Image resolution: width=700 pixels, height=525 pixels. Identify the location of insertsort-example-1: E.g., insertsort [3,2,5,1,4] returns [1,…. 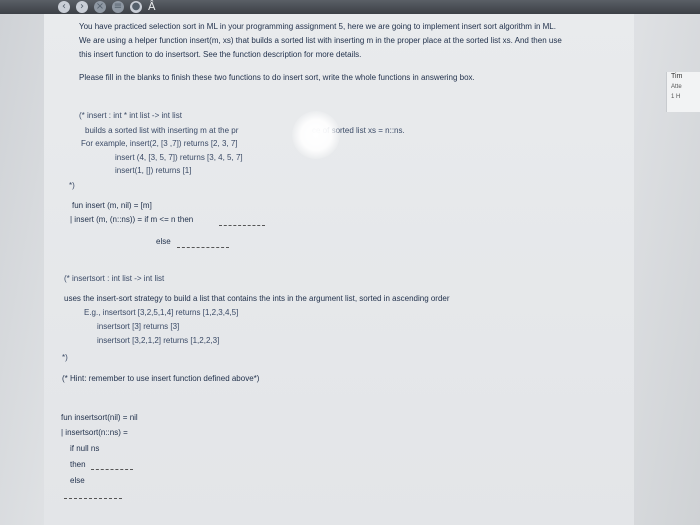
(161, 312).